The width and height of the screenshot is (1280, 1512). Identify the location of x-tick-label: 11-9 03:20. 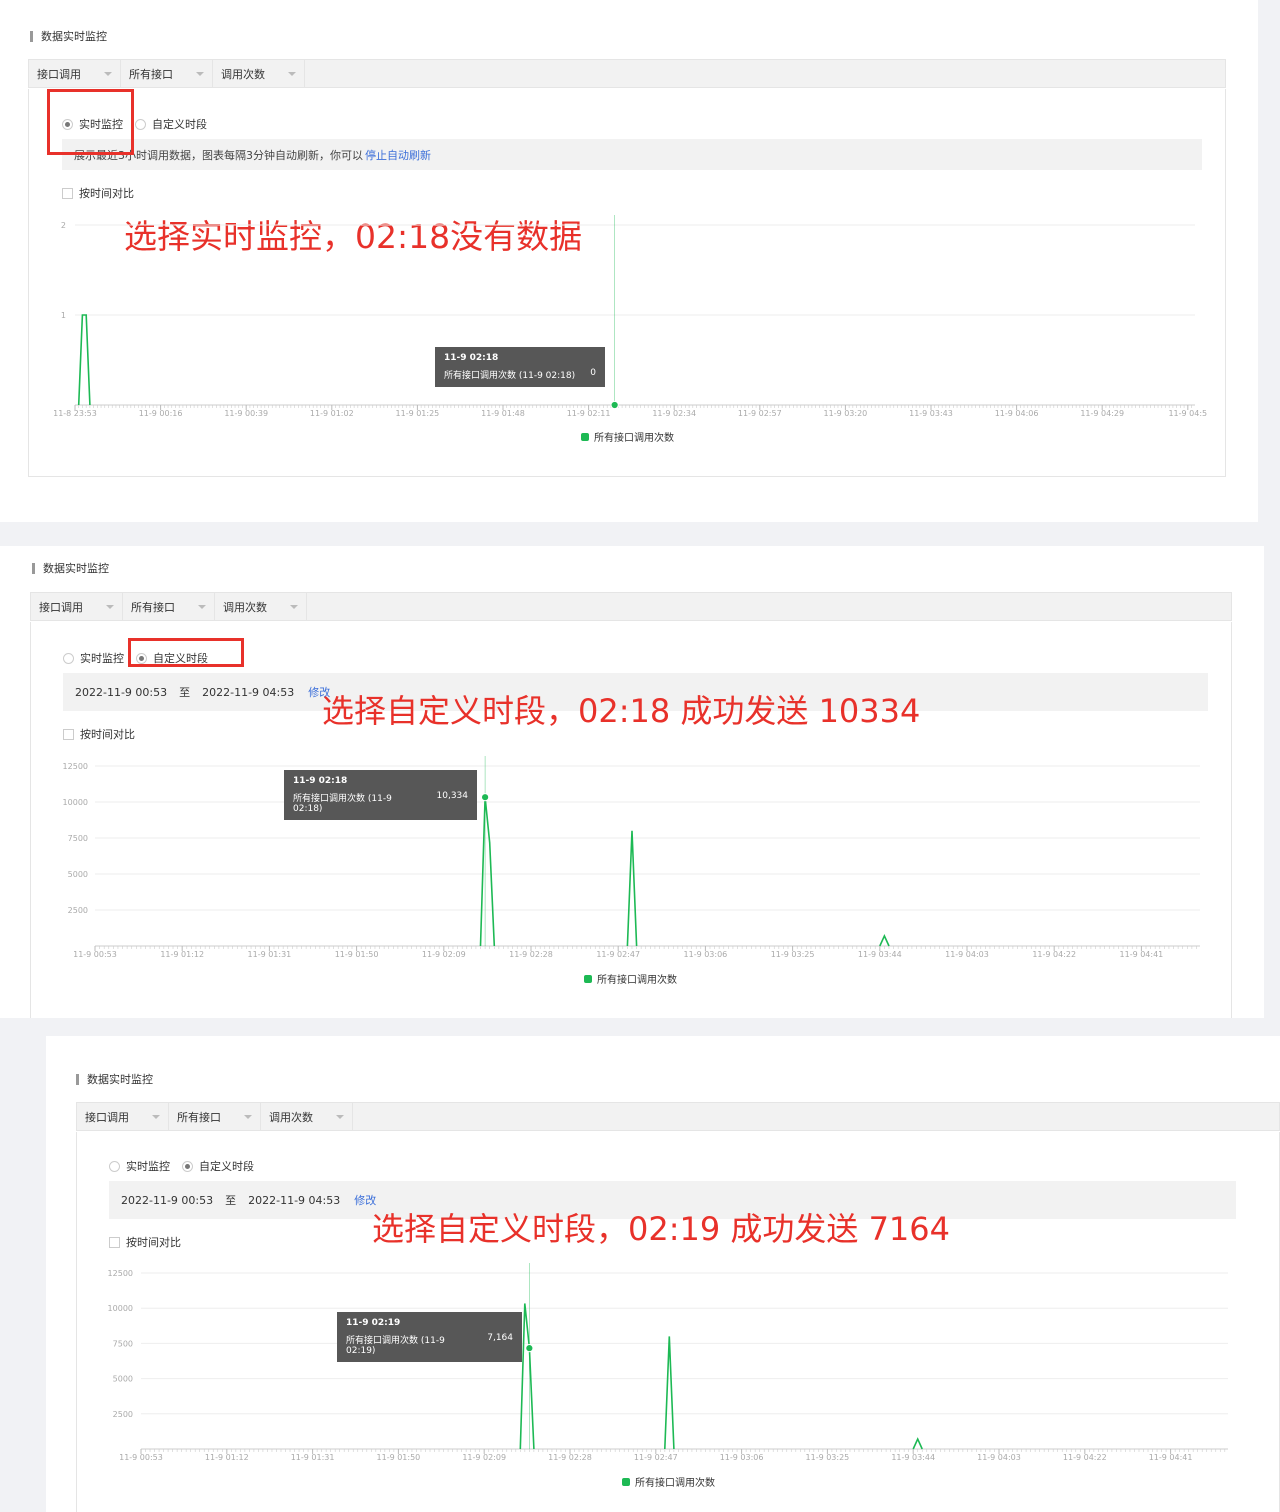
(846, 413).